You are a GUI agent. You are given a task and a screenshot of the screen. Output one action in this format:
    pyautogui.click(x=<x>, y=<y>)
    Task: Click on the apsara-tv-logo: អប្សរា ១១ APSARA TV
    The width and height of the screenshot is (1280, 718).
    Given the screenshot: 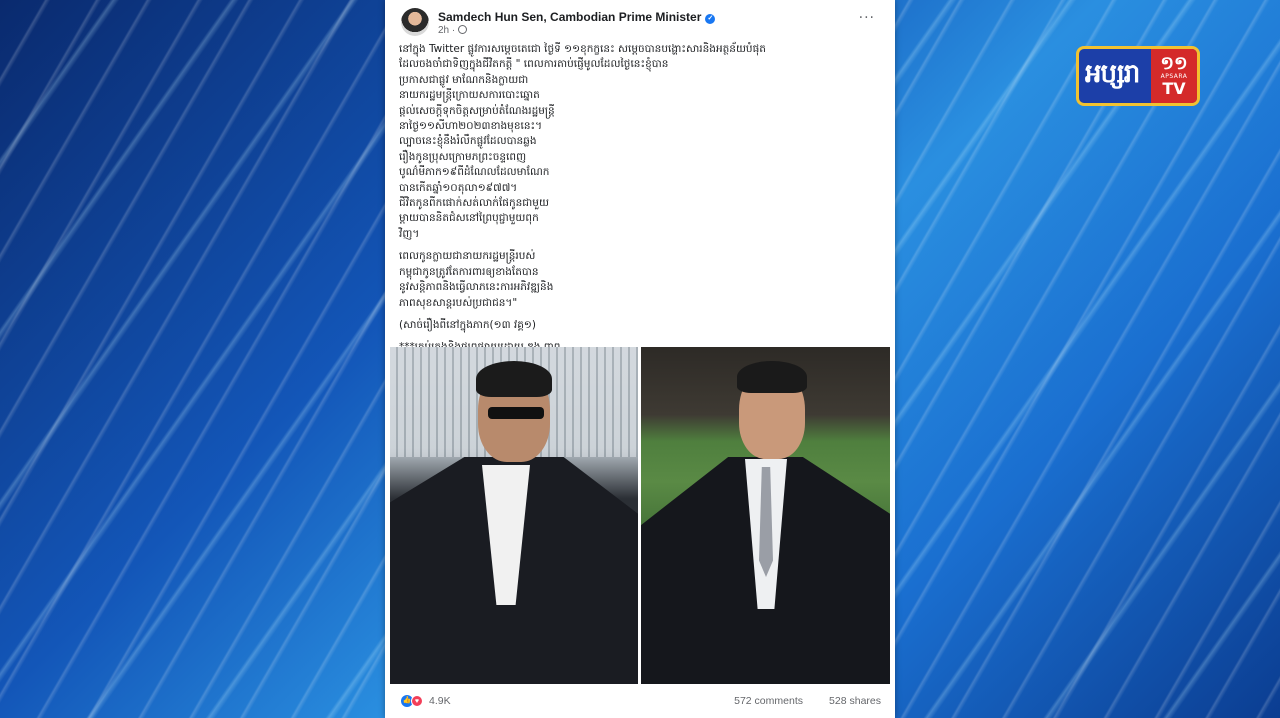 What is the action you would take?
    pyautogui.click(x=1138, y=76)
    